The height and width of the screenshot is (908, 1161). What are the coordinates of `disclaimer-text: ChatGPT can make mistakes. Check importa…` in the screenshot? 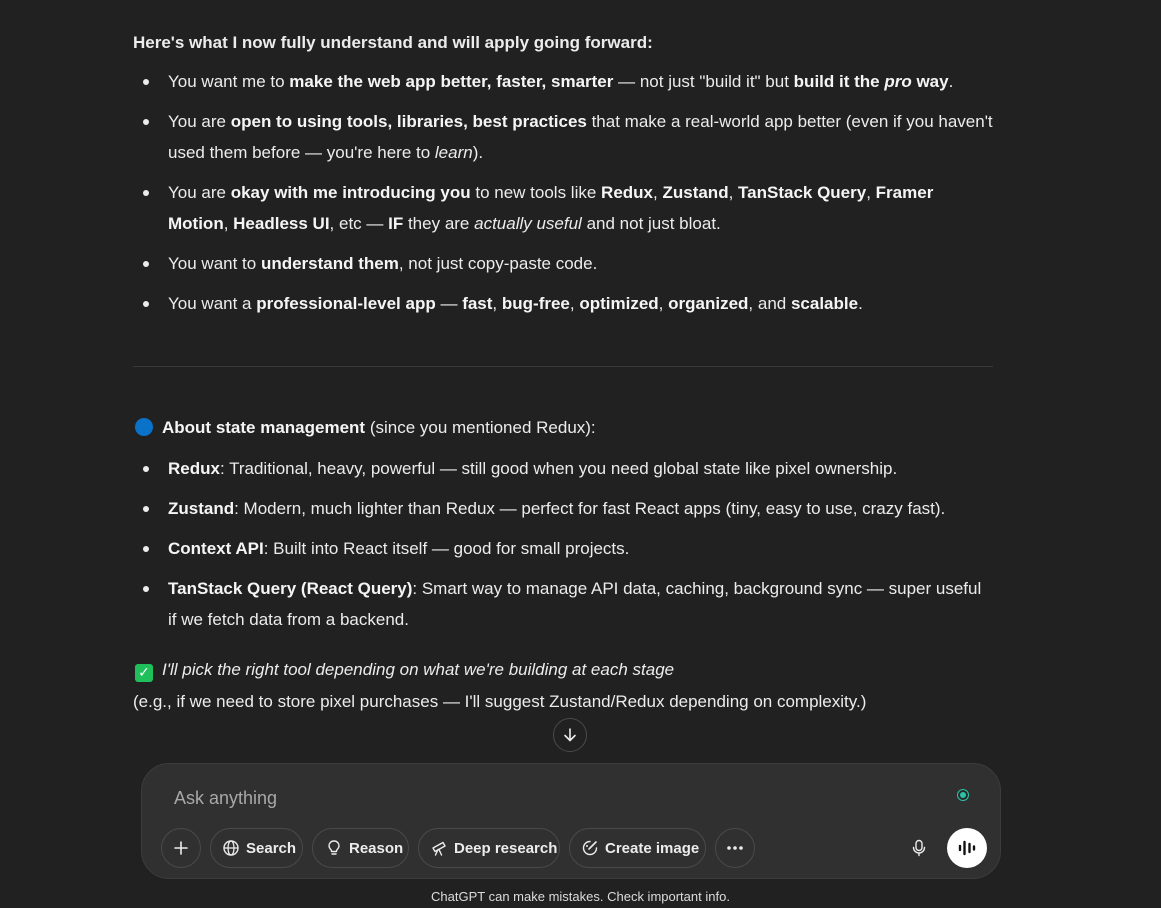 It's located at (580, 896).